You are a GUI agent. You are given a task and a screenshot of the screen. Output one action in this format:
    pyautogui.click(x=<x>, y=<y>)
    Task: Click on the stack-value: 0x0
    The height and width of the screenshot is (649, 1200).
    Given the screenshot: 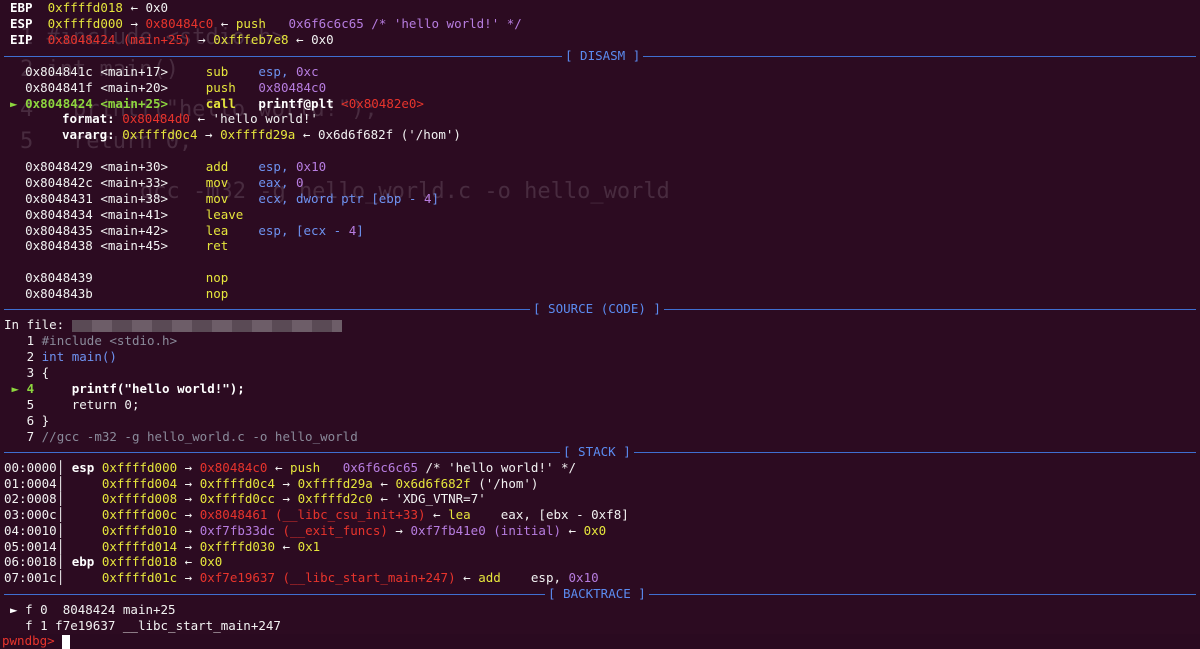 What is the action you would take?
    pyautogui.click(x=595, y=530)
    